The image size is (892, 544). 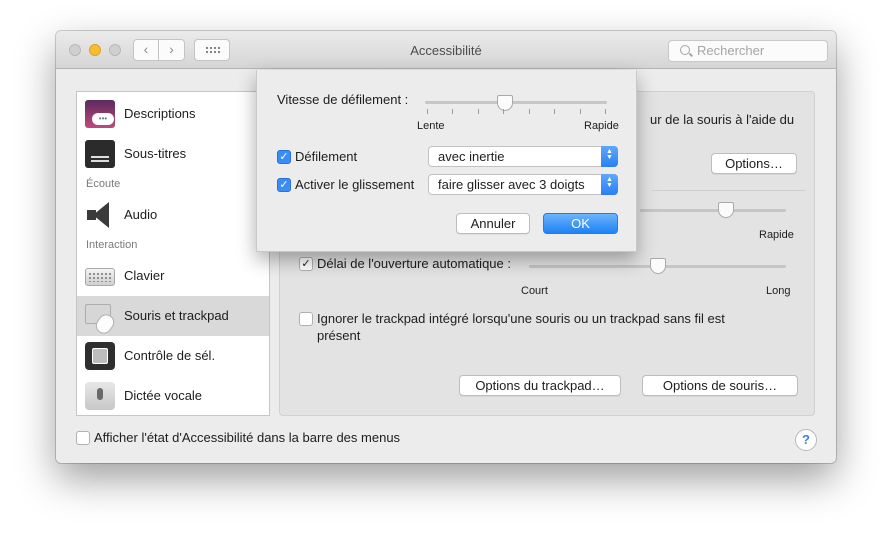 I want to click on spring-delay-slider-thumb, so click(x=657, y=266).